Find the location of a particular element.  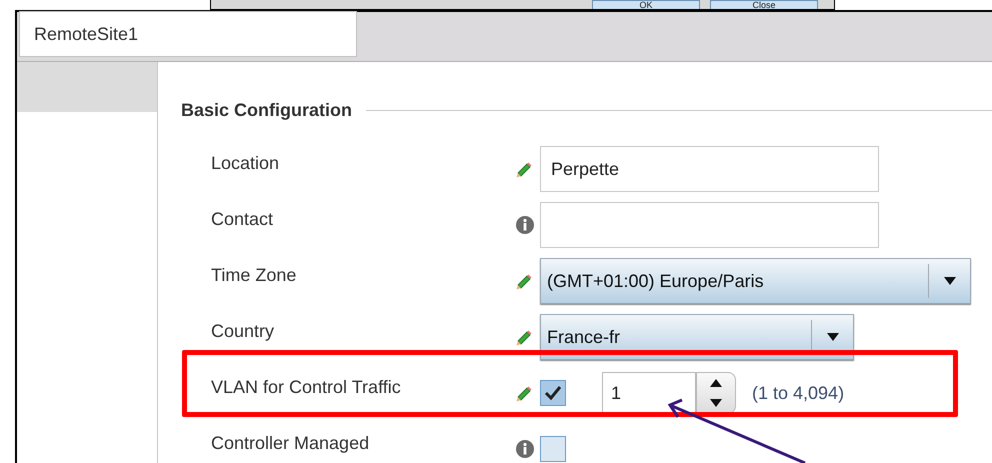

section-title: Basic Configuration is located at coordinates (266, 110).